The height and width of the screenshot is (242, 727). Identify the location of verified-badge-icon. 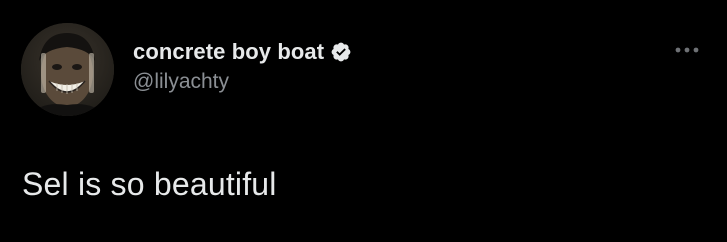
(341, 52).